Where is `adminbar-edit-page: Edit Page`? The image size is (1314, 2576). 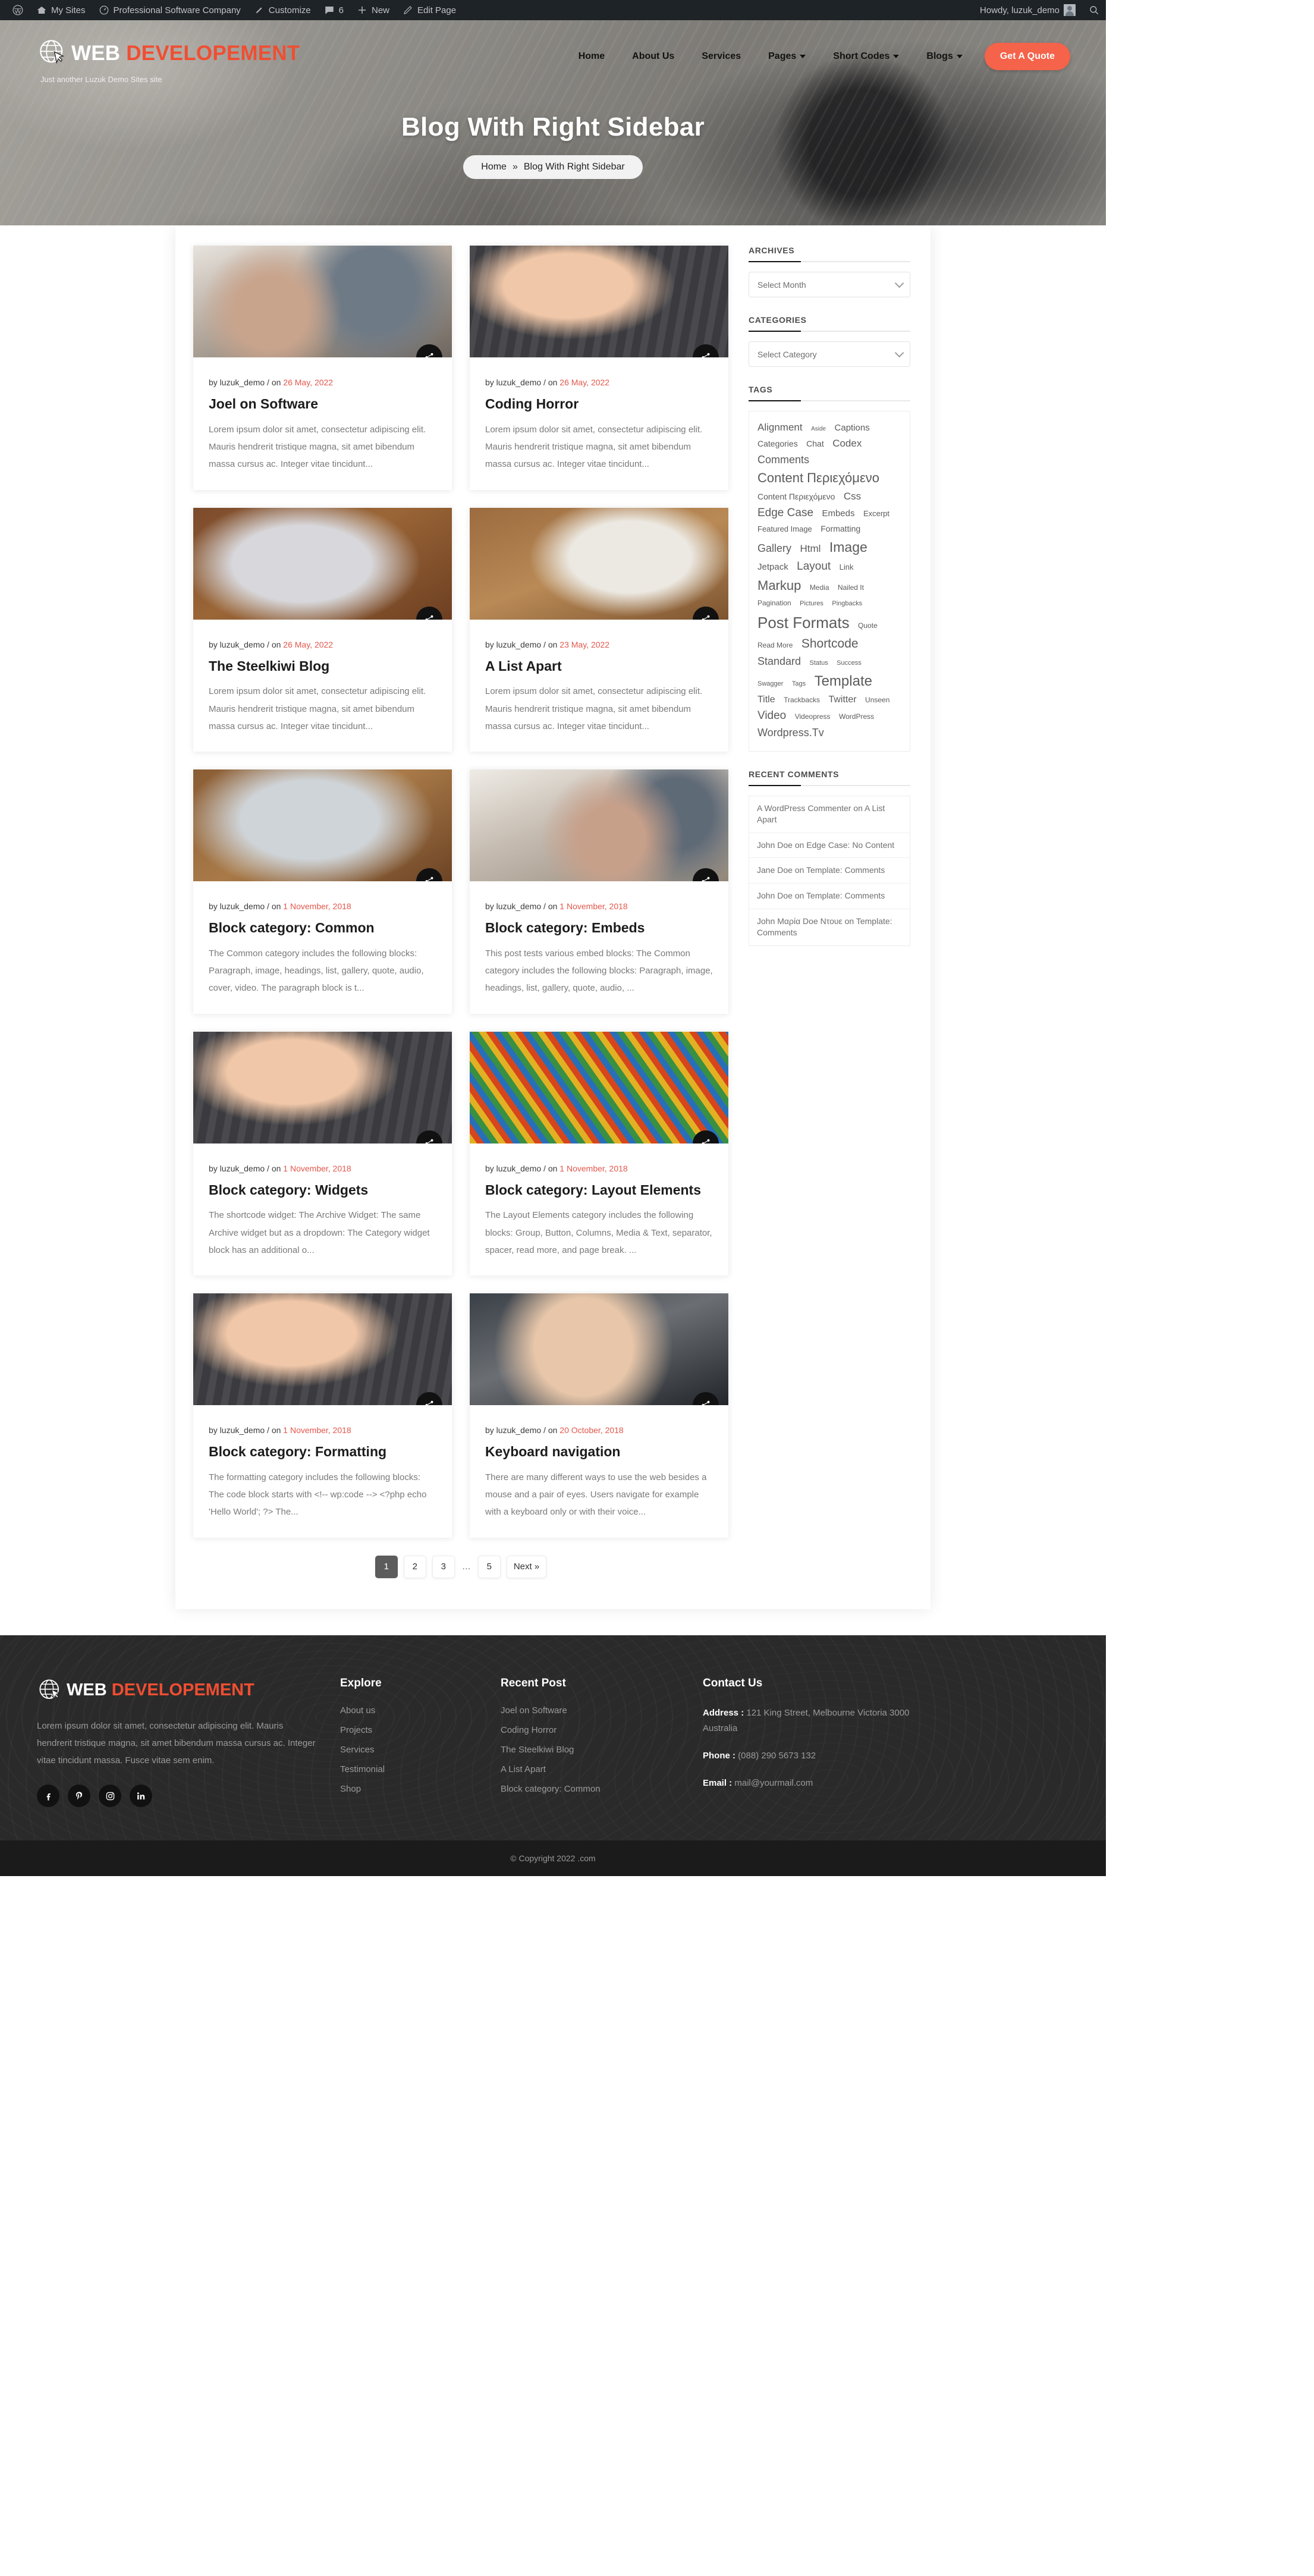 adminbar-edit-page: Edit Page is located at coordinates (429, 10).